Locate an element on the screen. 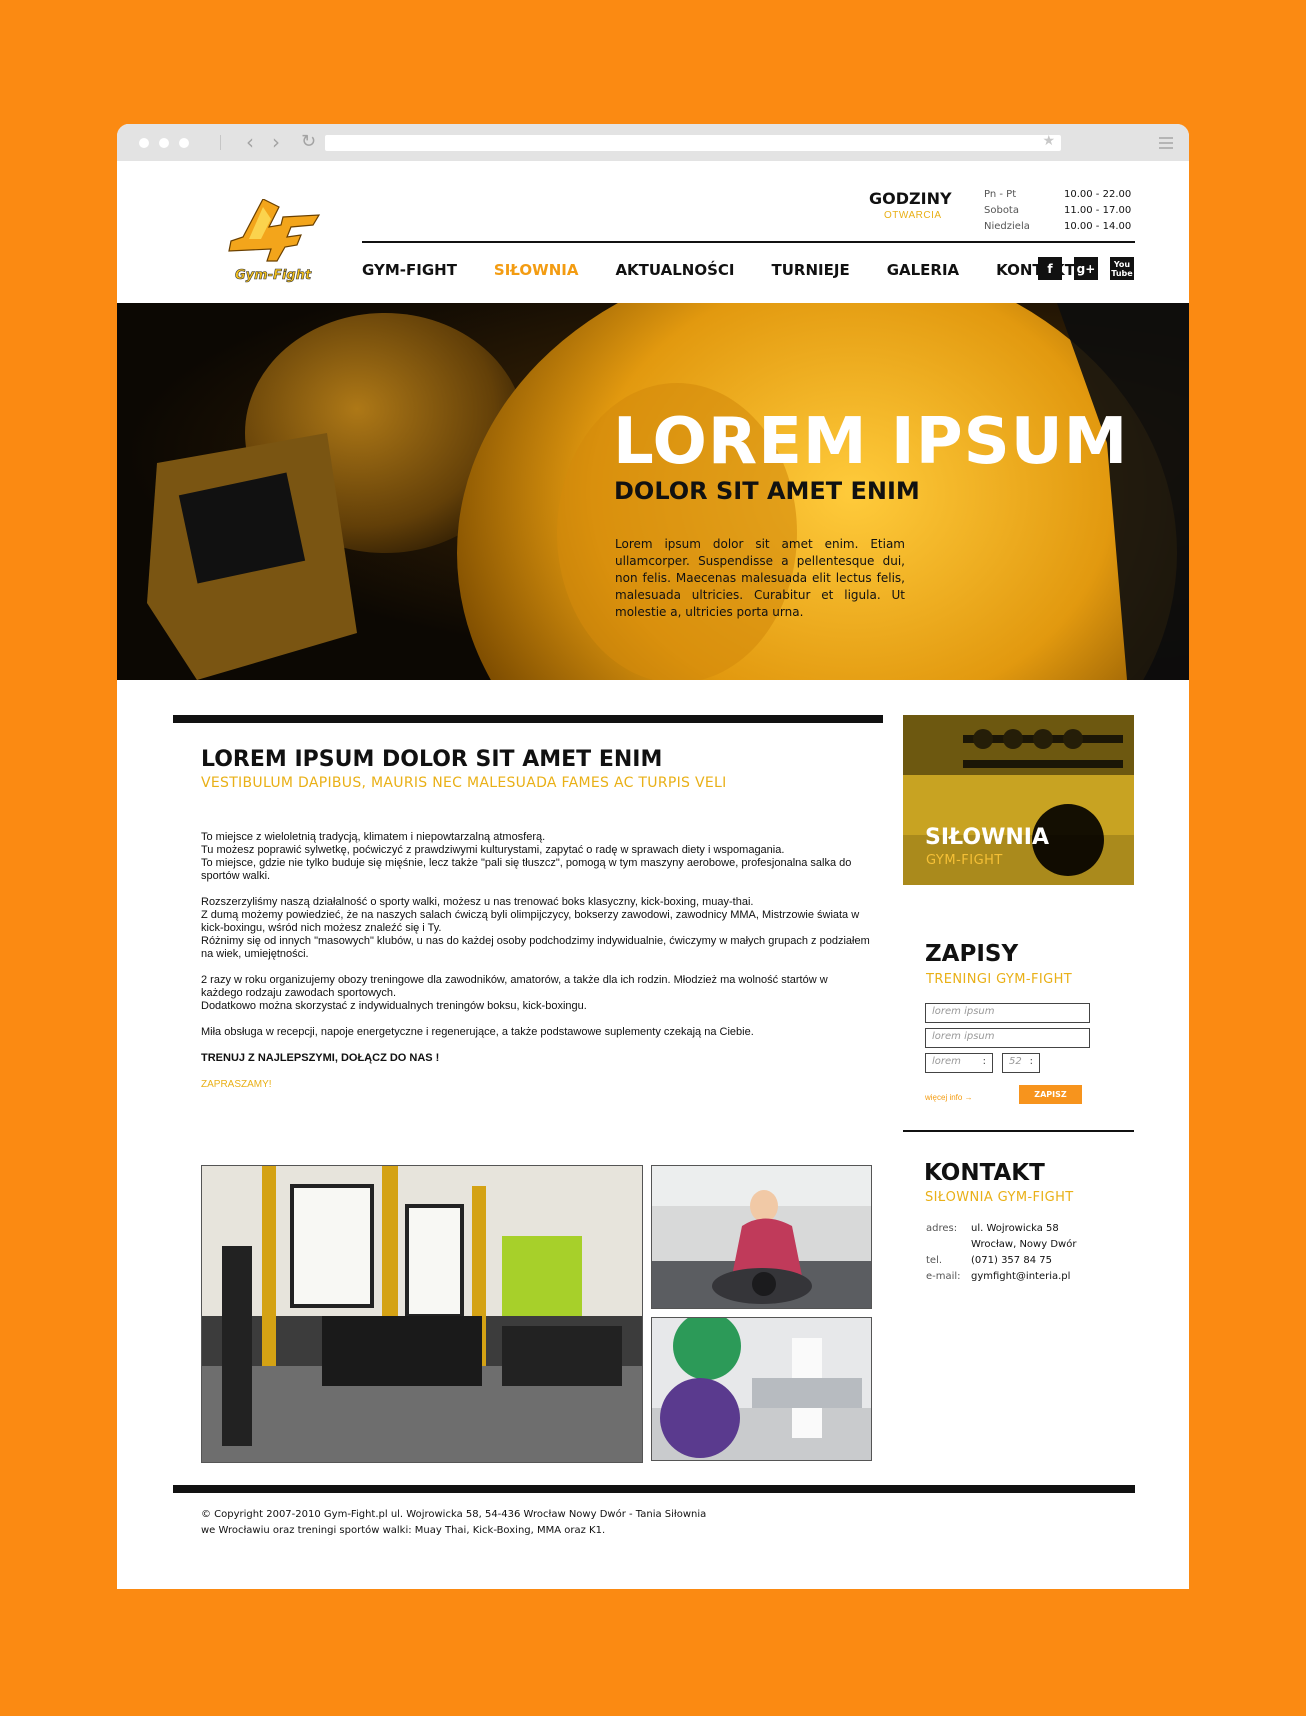 This screenshot has width=1306, height=1716. nav-item-turnieje: TURNIEJE is located at coordinates (811, 270).